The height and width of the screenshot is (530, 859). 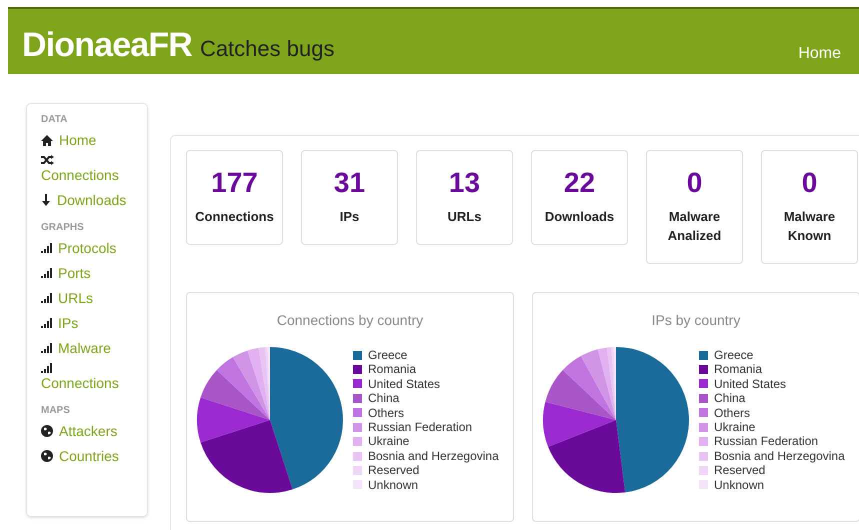 What do you see at coordinates (63, 228) in the screenshot?
I see `section-heading: GRAPHS` at bounding box center [63, 228].